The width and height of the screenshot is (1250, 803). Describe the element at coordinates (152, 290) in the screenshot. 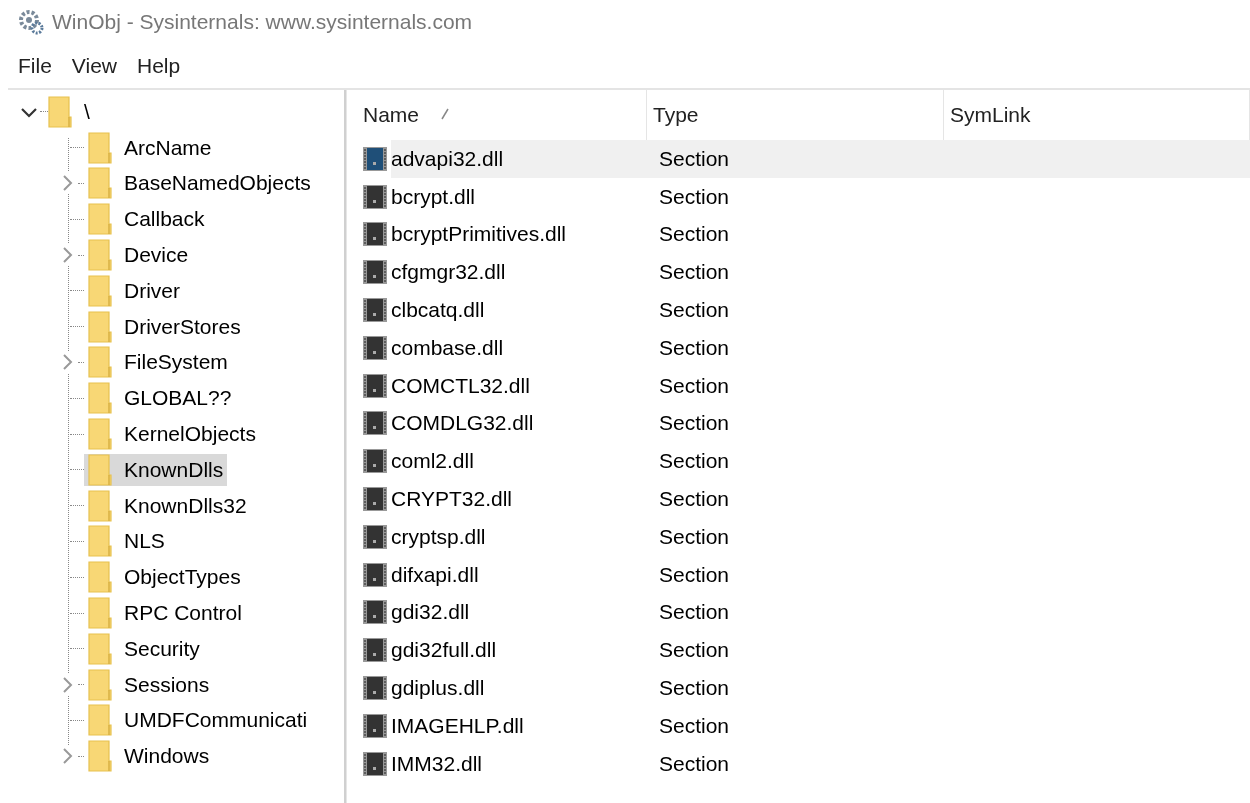

I see `tree-item: Driver` at that location.